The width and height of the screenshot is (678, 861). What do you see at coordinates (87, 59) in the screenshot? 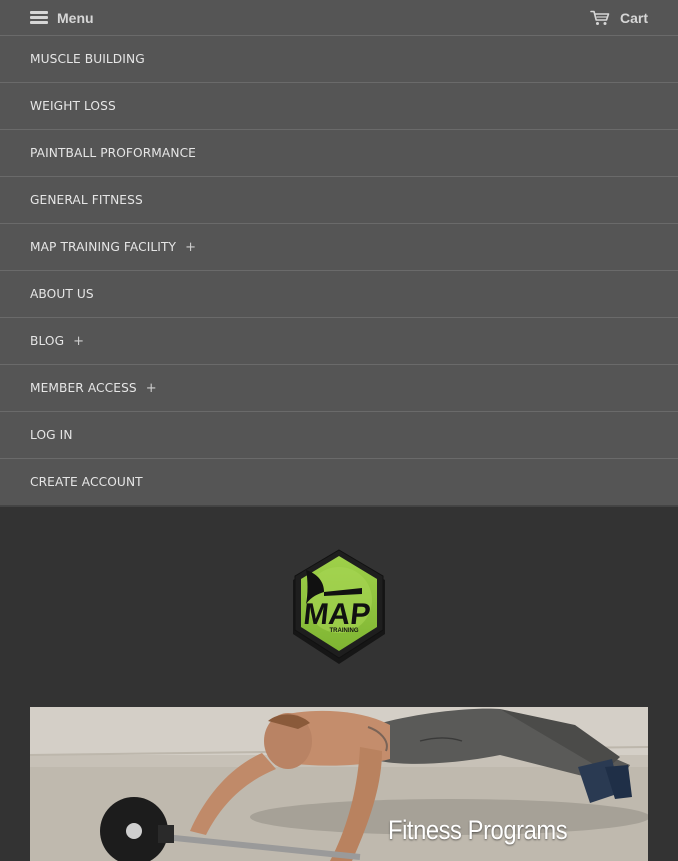
I see `nav-item-label: MUSCLE BUILDING` at bounding box center [87, 59].